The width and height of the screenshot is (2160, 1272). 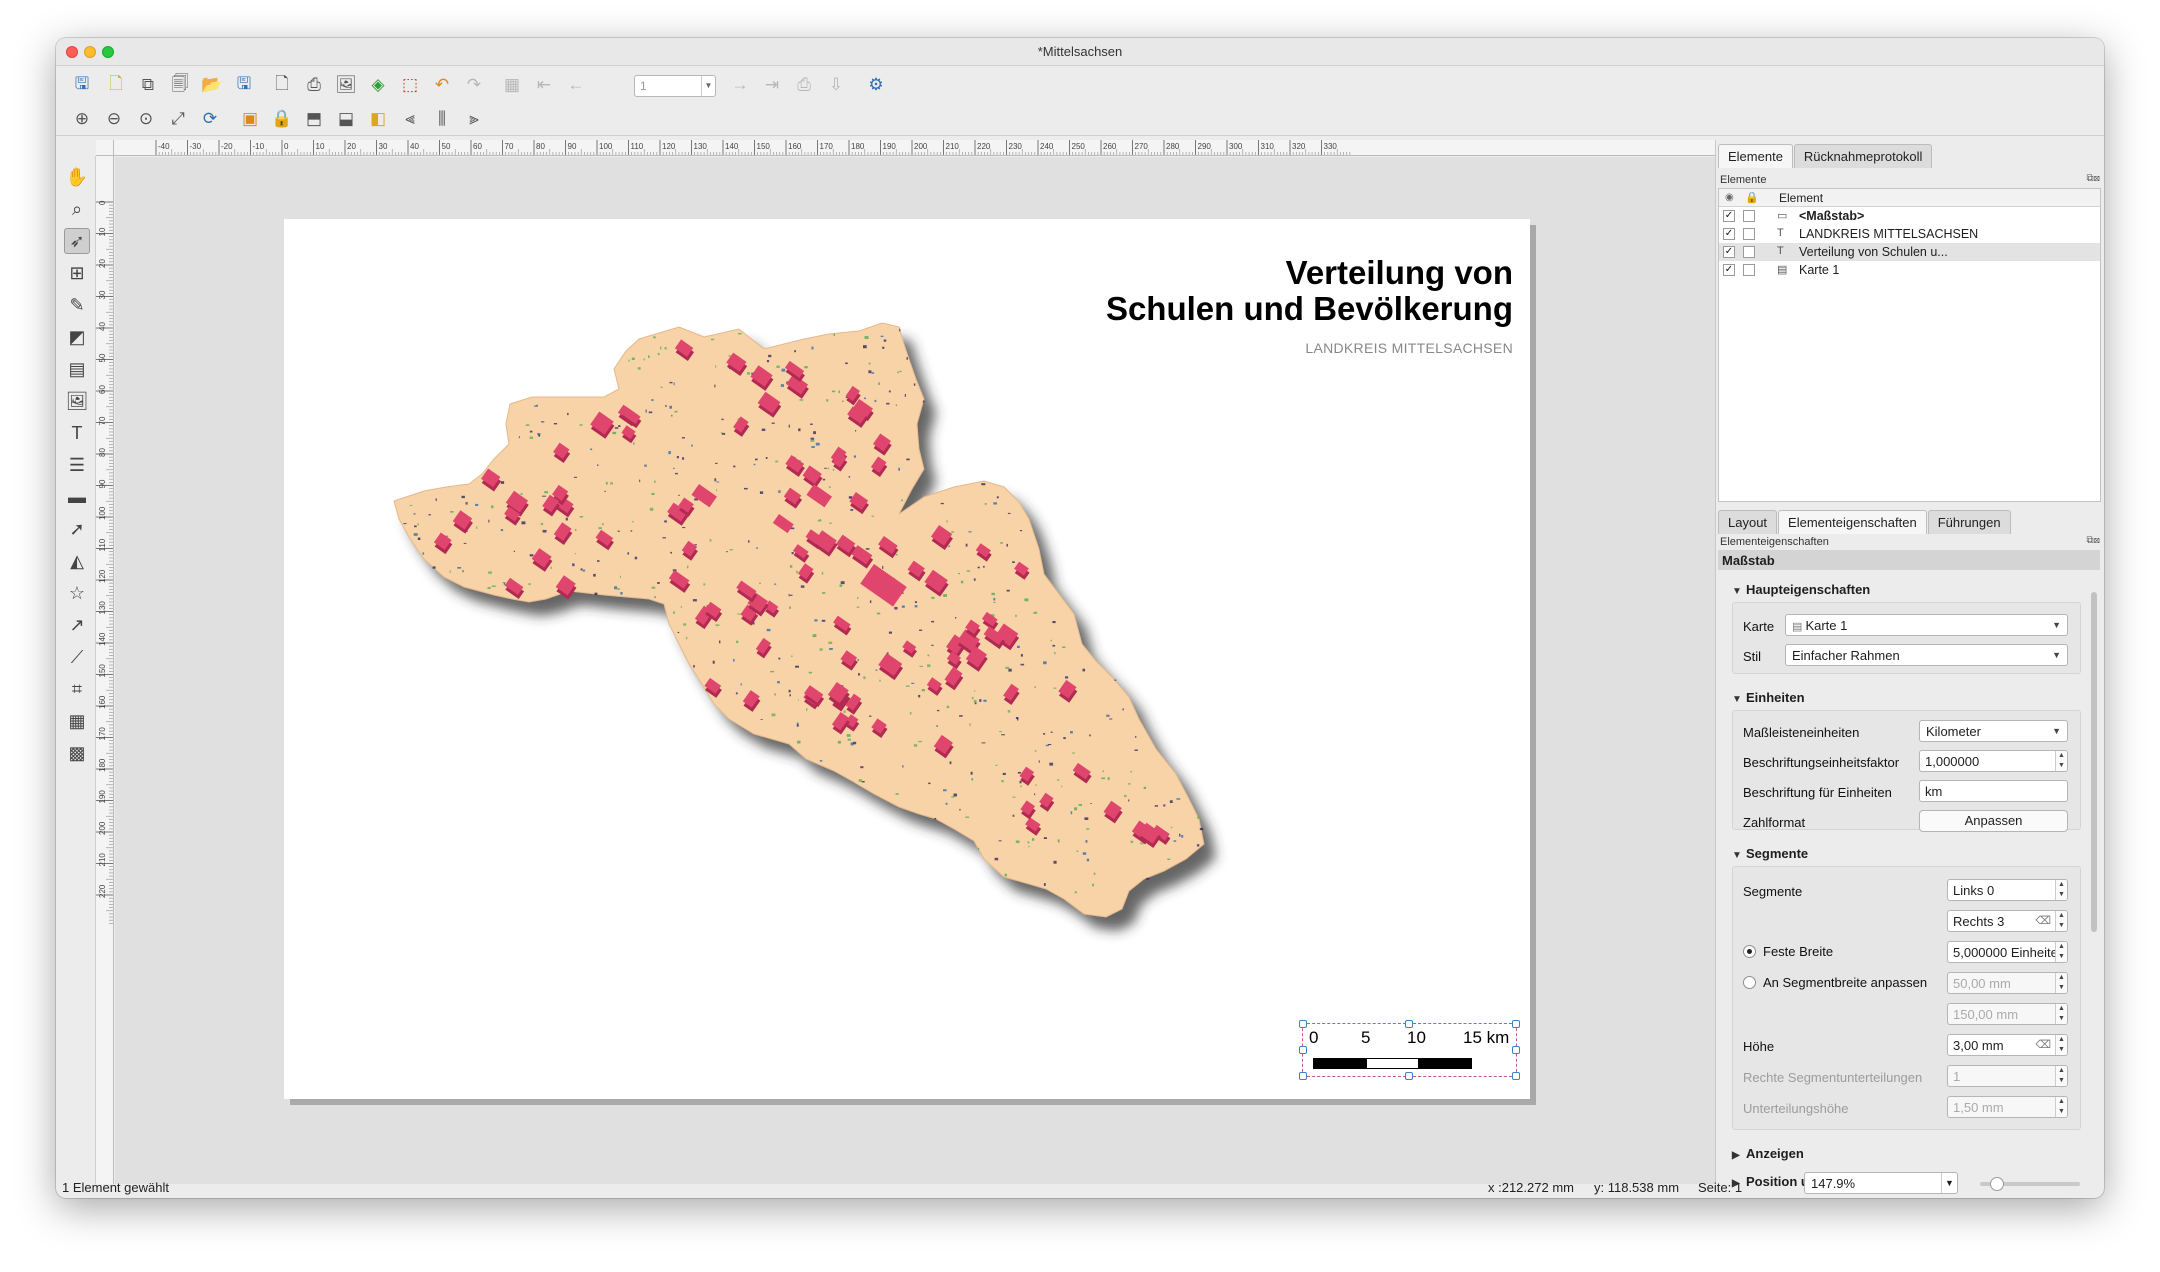 I want to click on add-picture-icon: 🖼, so click(x=77, y=401).